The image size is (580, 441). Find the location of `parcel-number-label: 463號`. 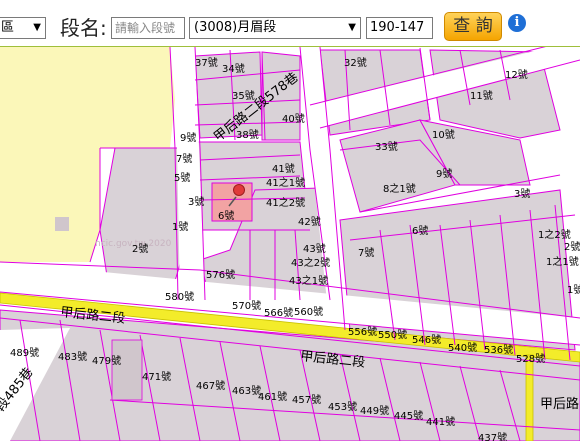

parcel-number-label: 463號 is located at coordinates (246, 390).